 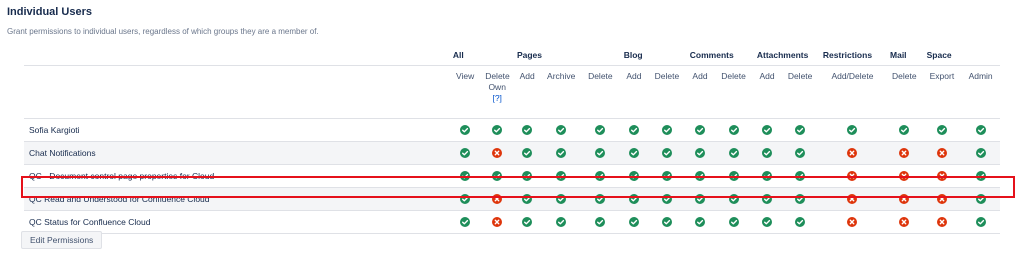 What do you see at coordinates (652, 55) in the screenshot?
I see `group-header-blog: Blog` at bounding box center [652, 55].